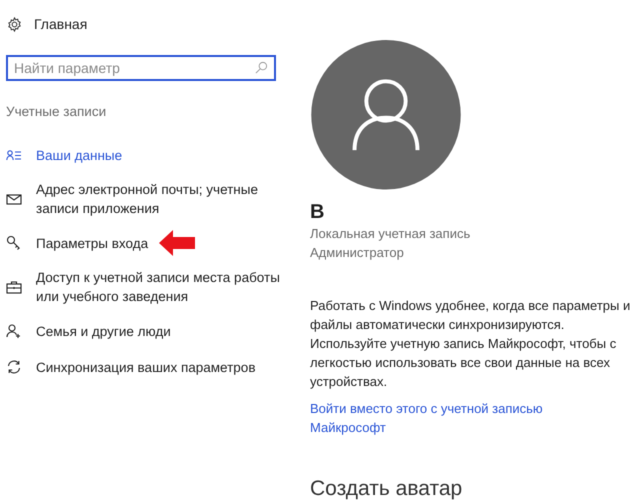  Describe the element at coordinates (163, 331) in the screenshot. I see `nav-item: Семья и другие люди` at that location.